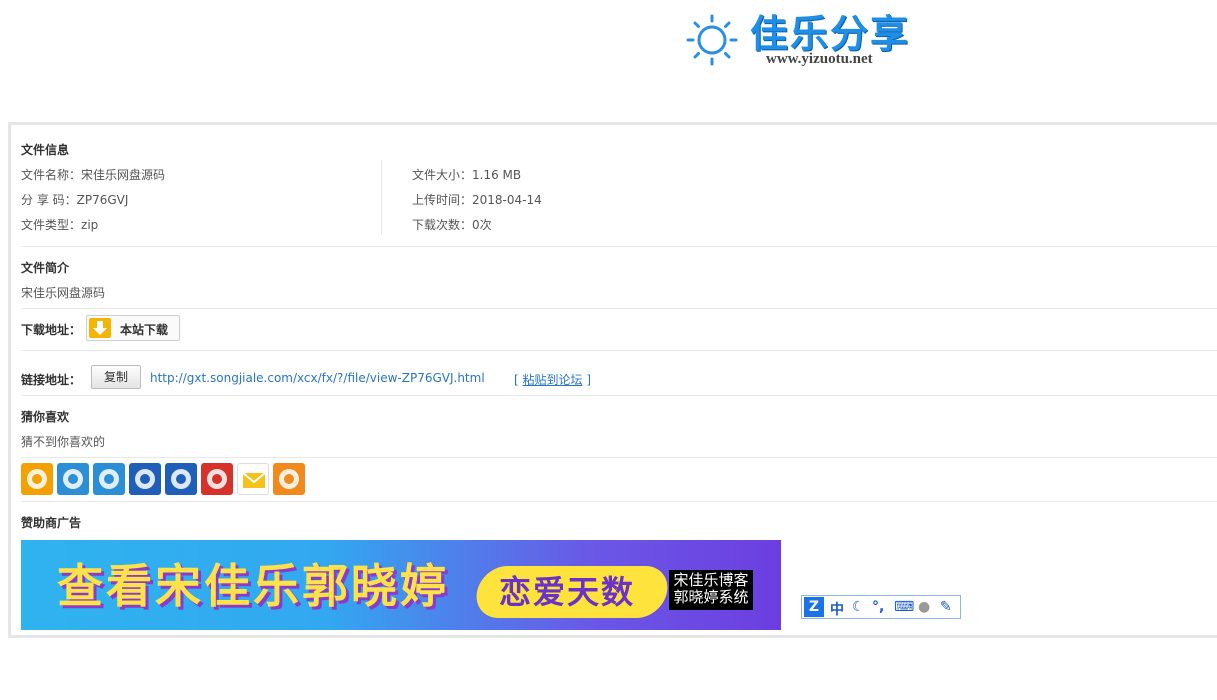 The image size is (1217, 700). I want to click on file-info-heading: 文件信息, so click(45, 150).